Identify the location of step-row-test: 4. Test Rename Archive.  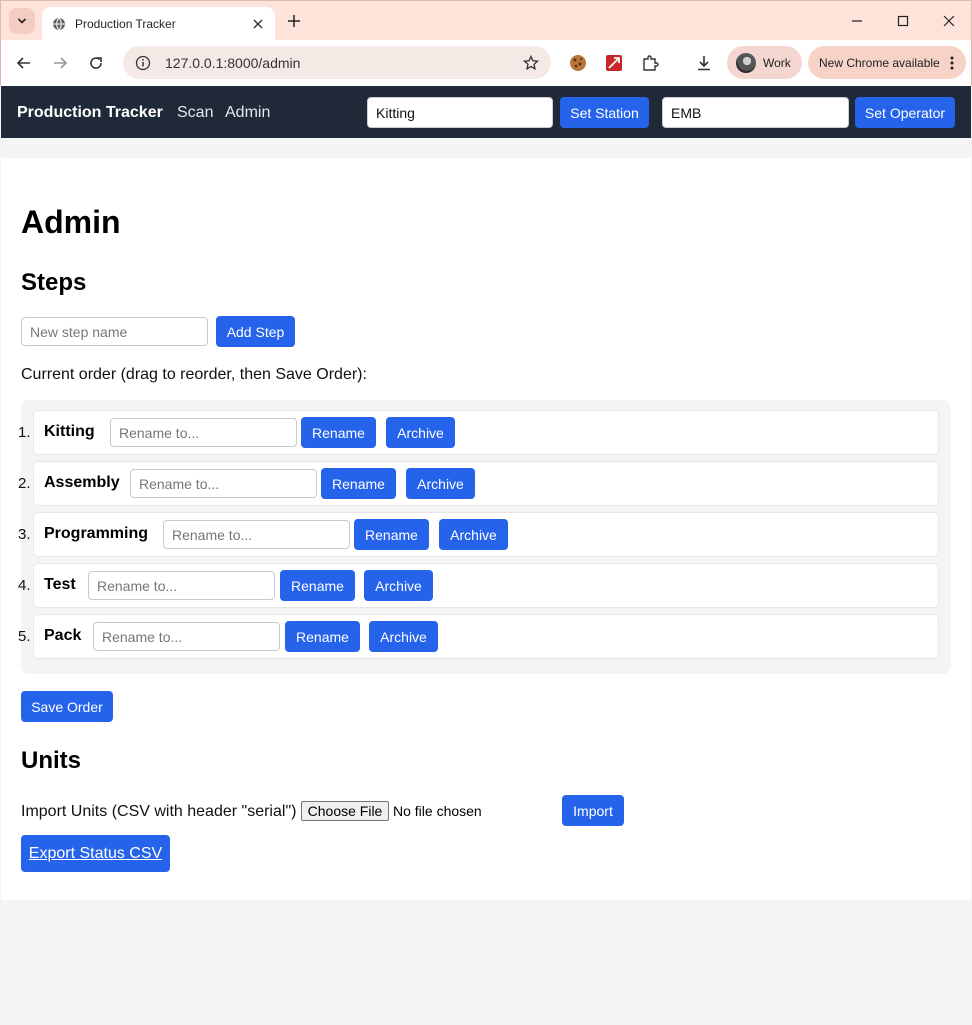
(478, 585).